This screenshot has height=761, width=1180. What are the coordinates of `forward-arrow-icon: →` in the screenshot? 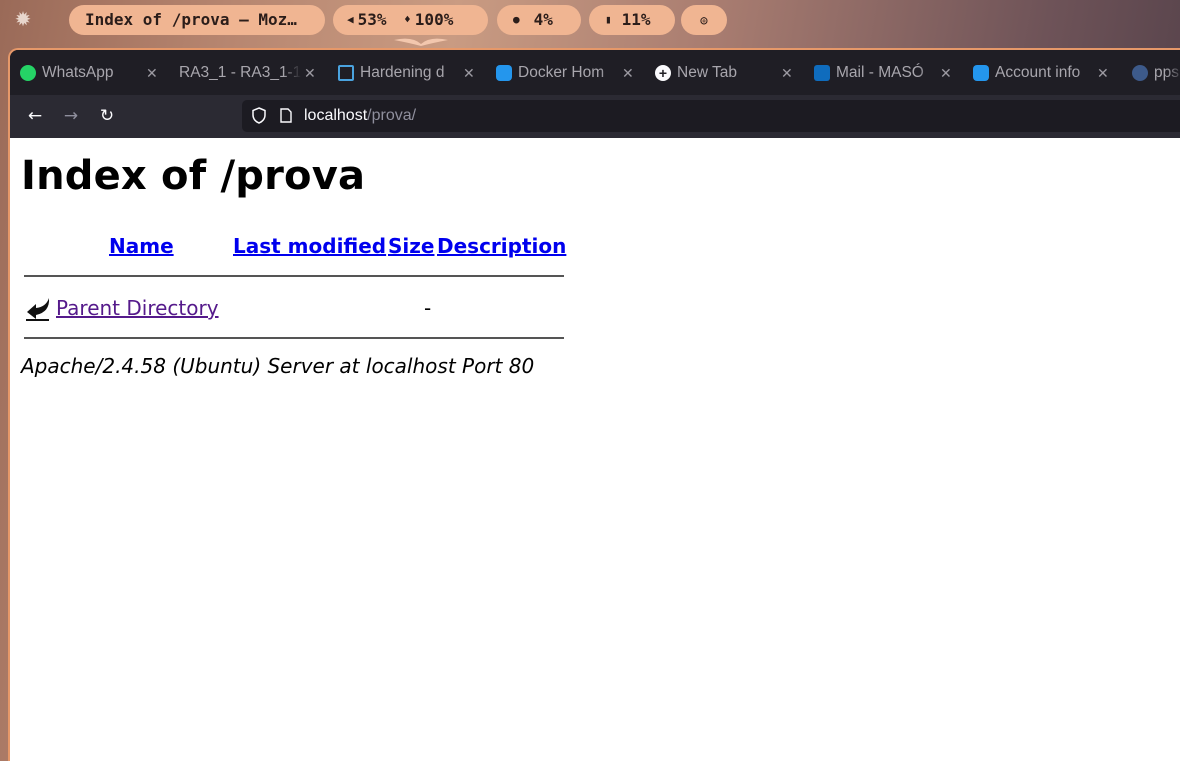 It's located at (71, 116).